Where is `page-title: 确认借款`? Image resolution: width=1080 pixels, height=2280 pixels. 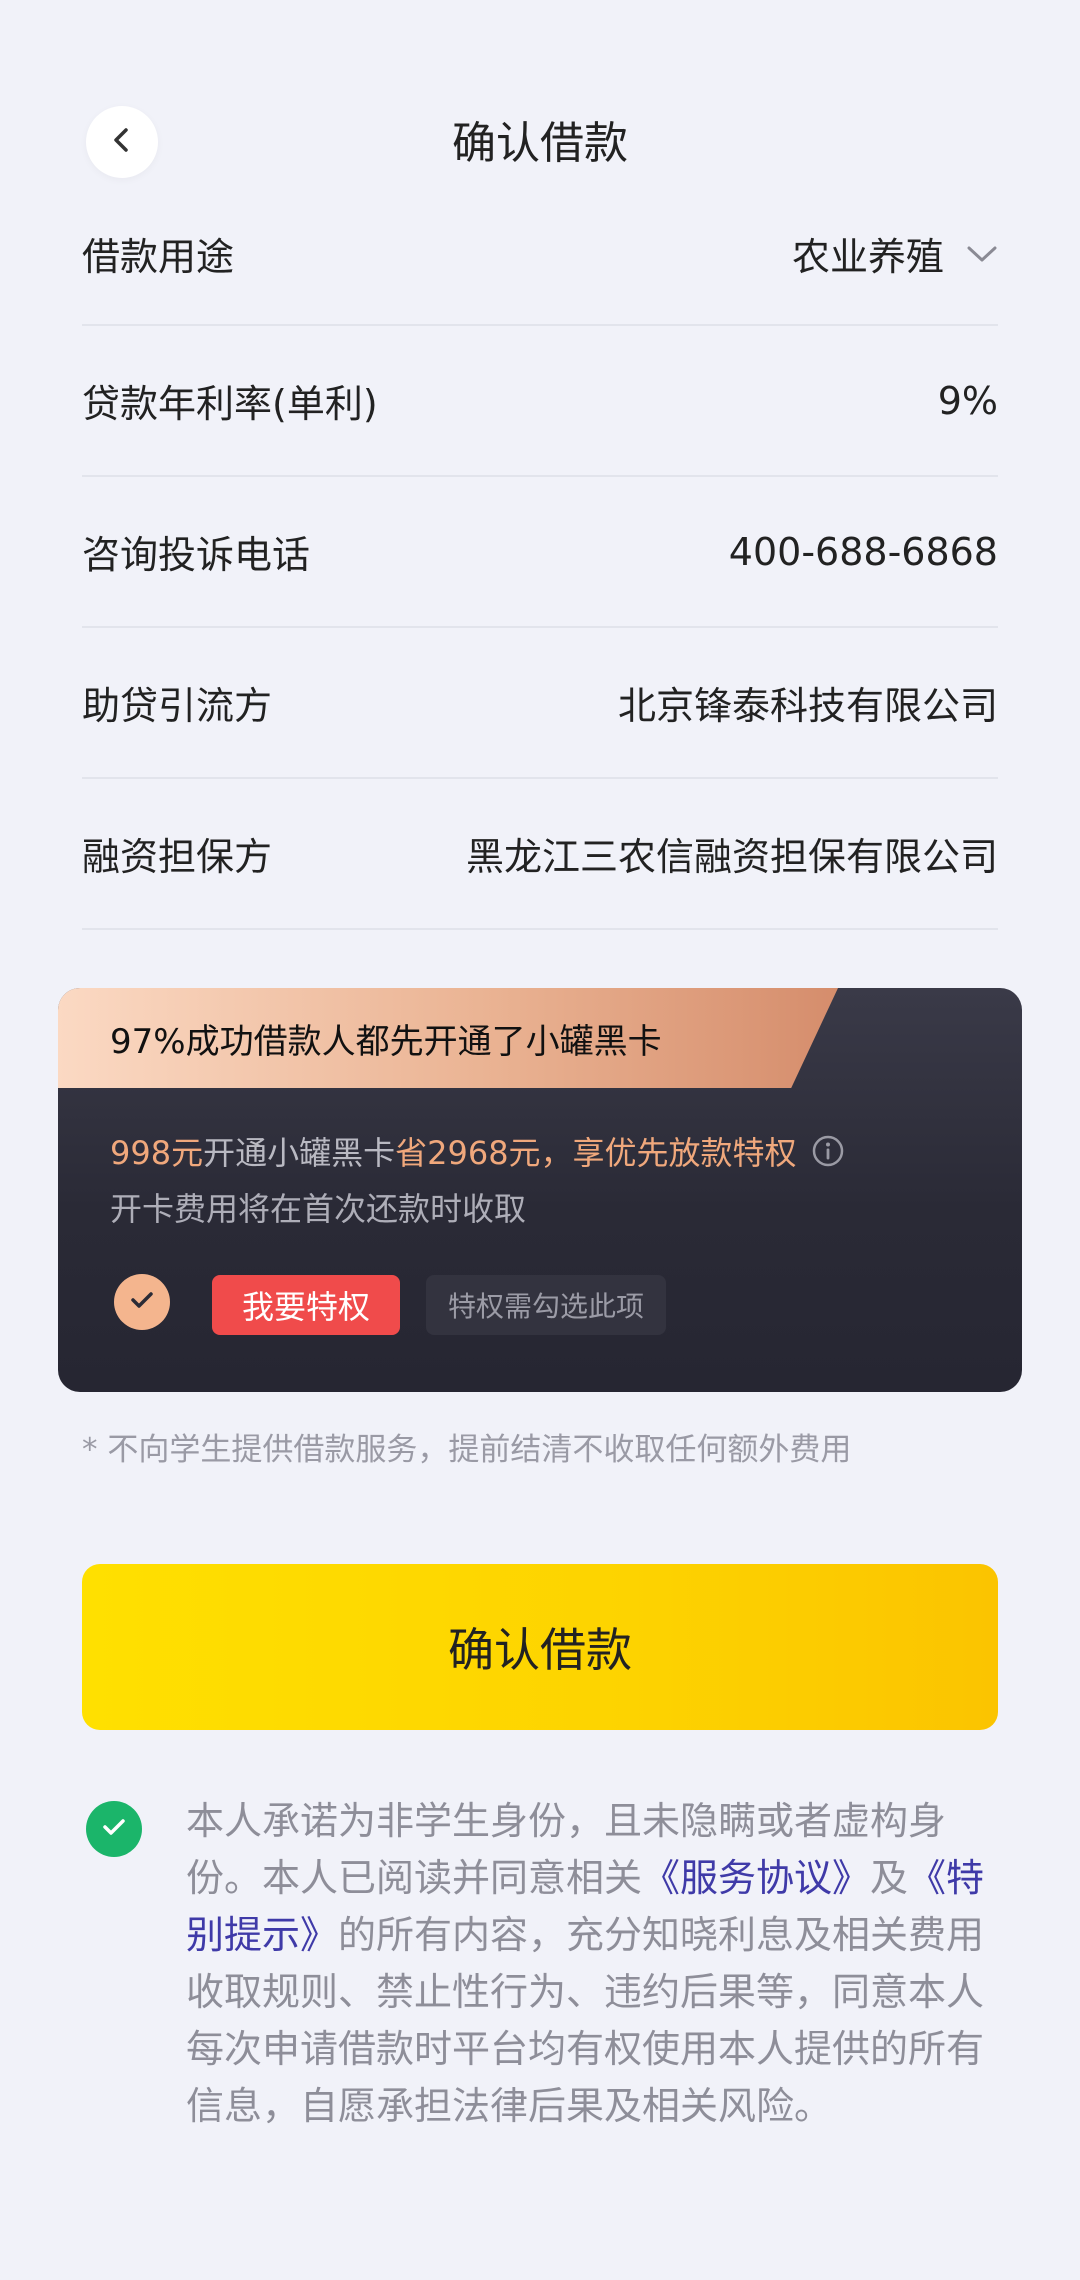 page-title: 确认借款 is located at coordinates (540, 143).